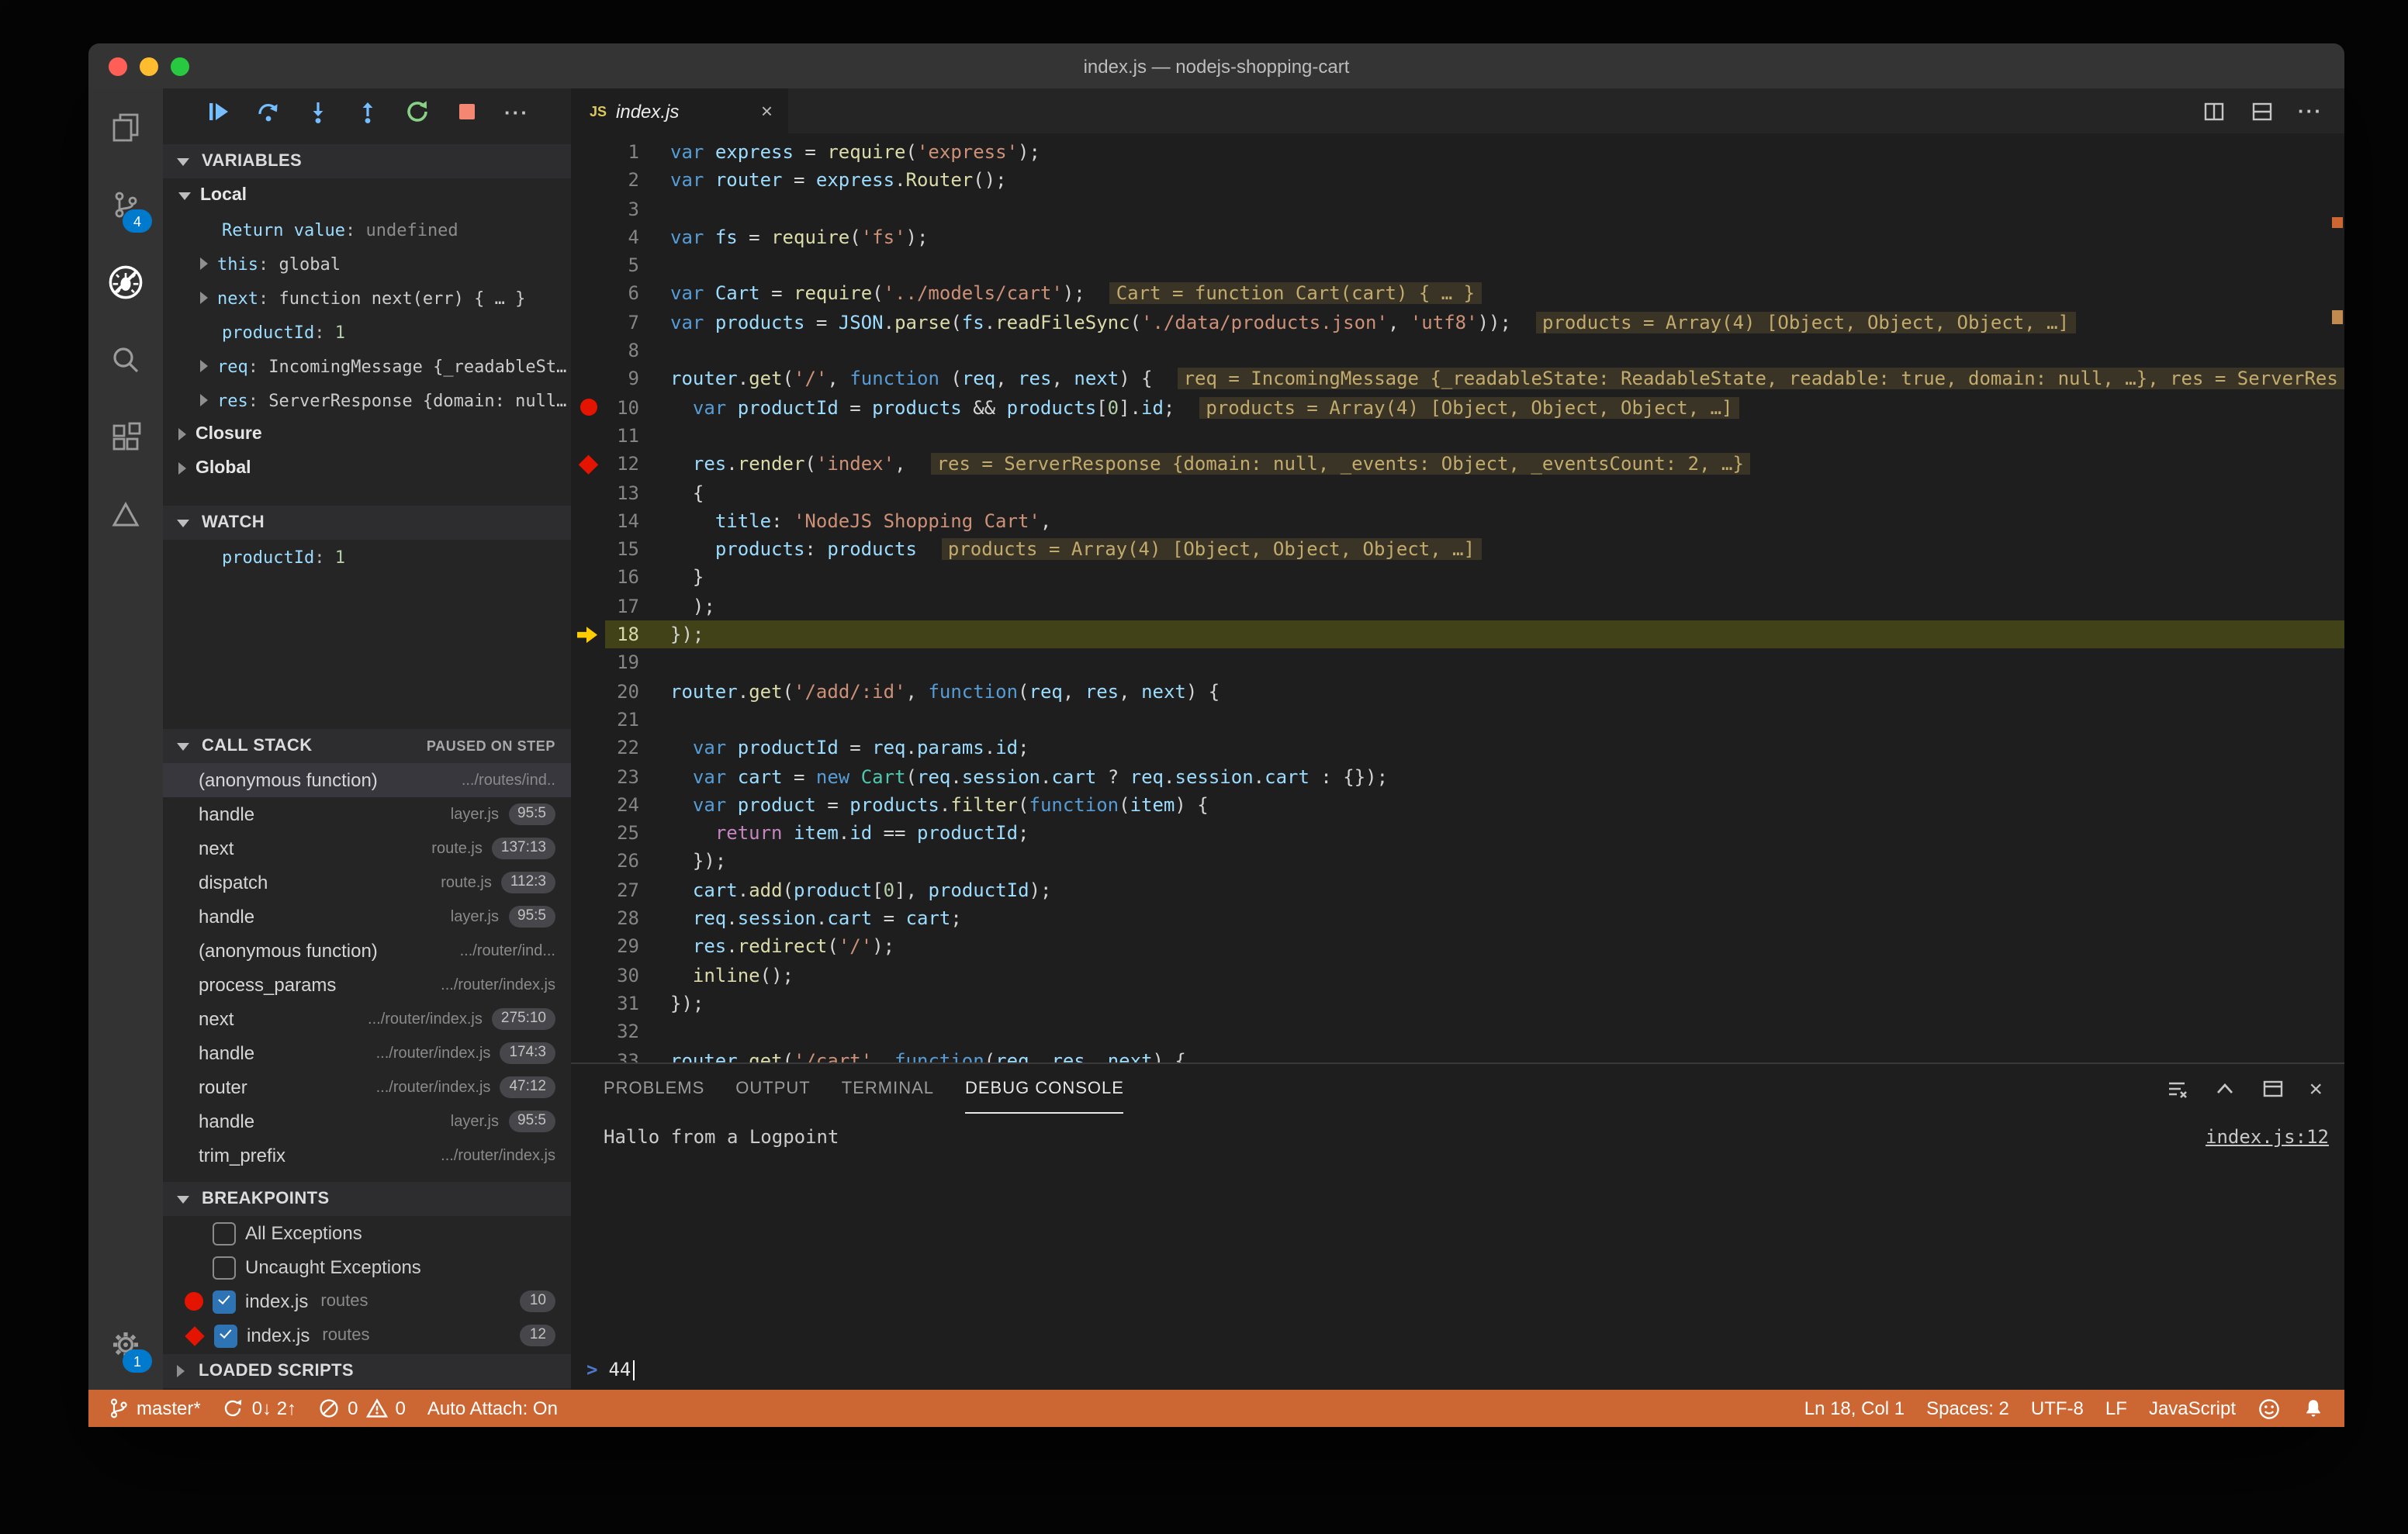 Image resolution: width=2408 pixels, height=1534 pixels. I want to click on notifications-bell-icon, so click(2313, 1408).